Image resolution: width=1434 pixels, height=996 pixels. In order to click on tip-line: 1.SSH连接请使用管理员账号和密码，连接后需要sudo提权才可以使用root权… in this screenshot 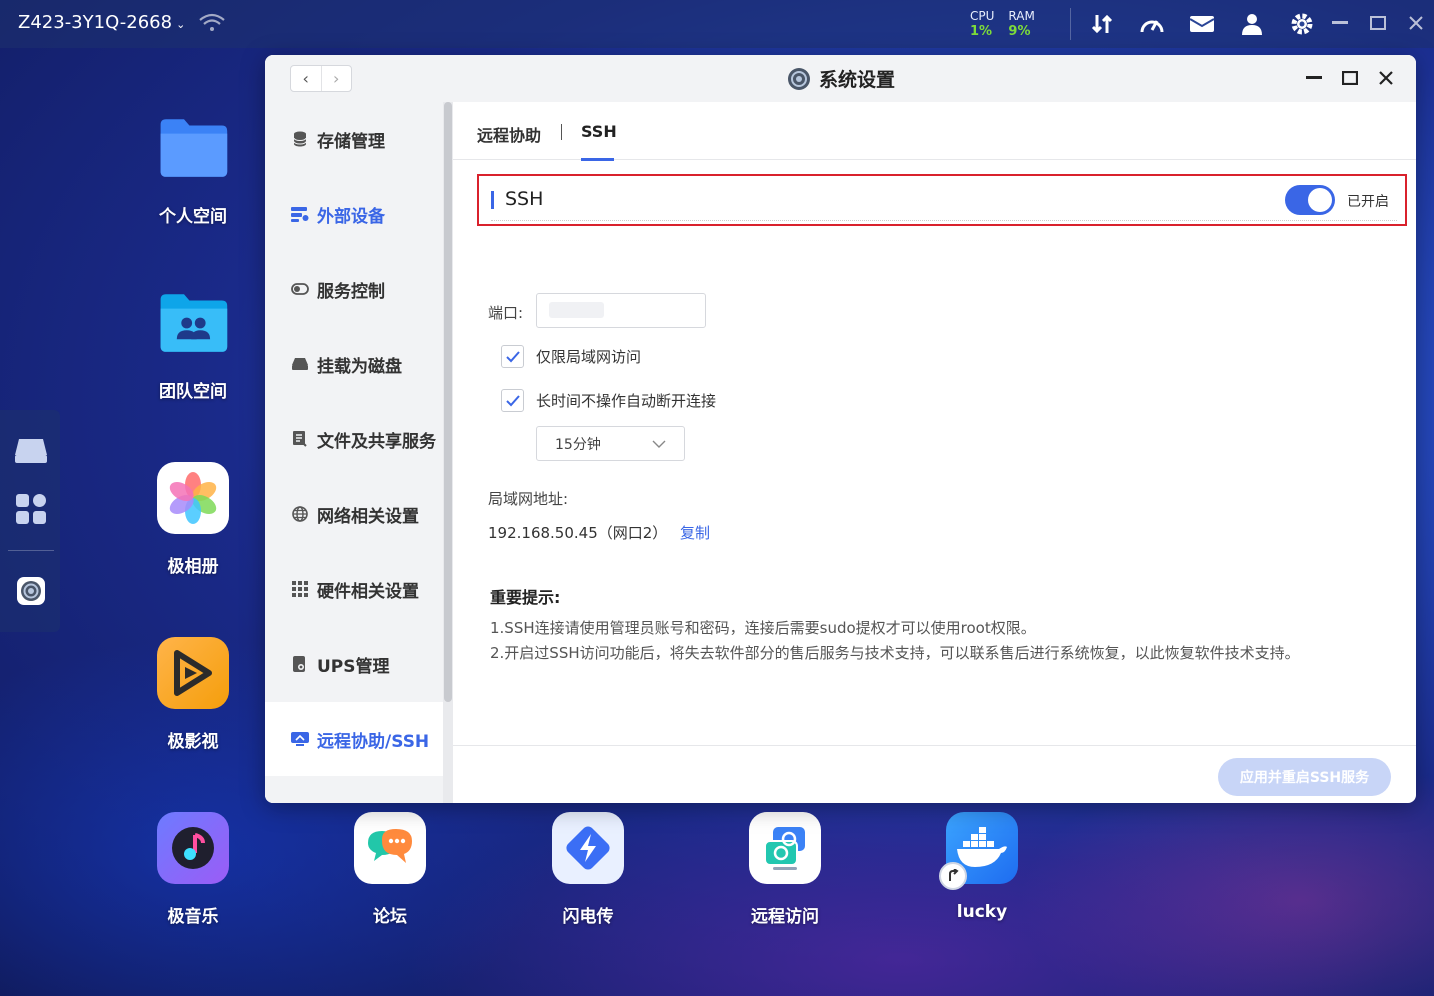, I will do `click(763, 628)`.